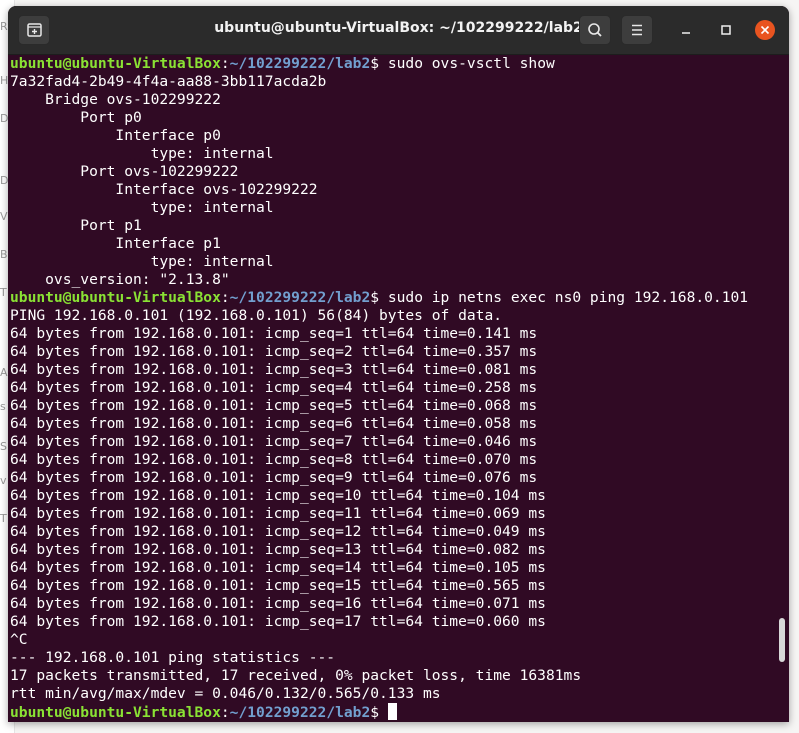 The image size is (799, 733). I want to click on output-line: Interface ovs-102299222, so click(164, 189).